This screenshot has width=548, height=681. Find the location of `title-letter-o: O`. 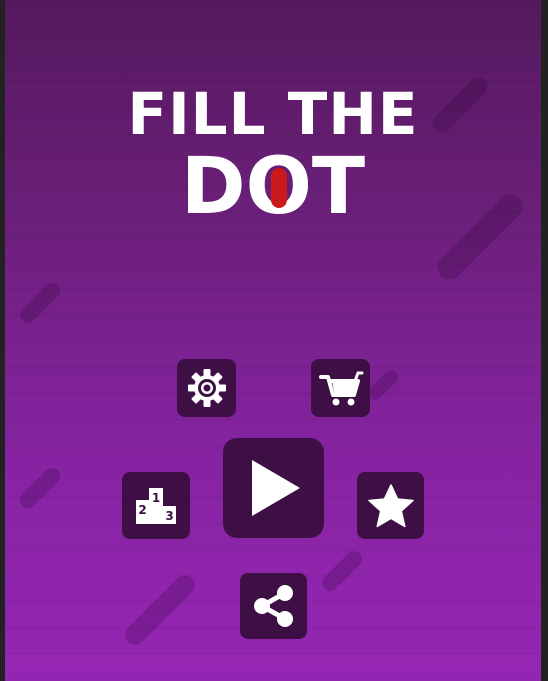

title-letter-o: O is located at coordinates (279, 187).